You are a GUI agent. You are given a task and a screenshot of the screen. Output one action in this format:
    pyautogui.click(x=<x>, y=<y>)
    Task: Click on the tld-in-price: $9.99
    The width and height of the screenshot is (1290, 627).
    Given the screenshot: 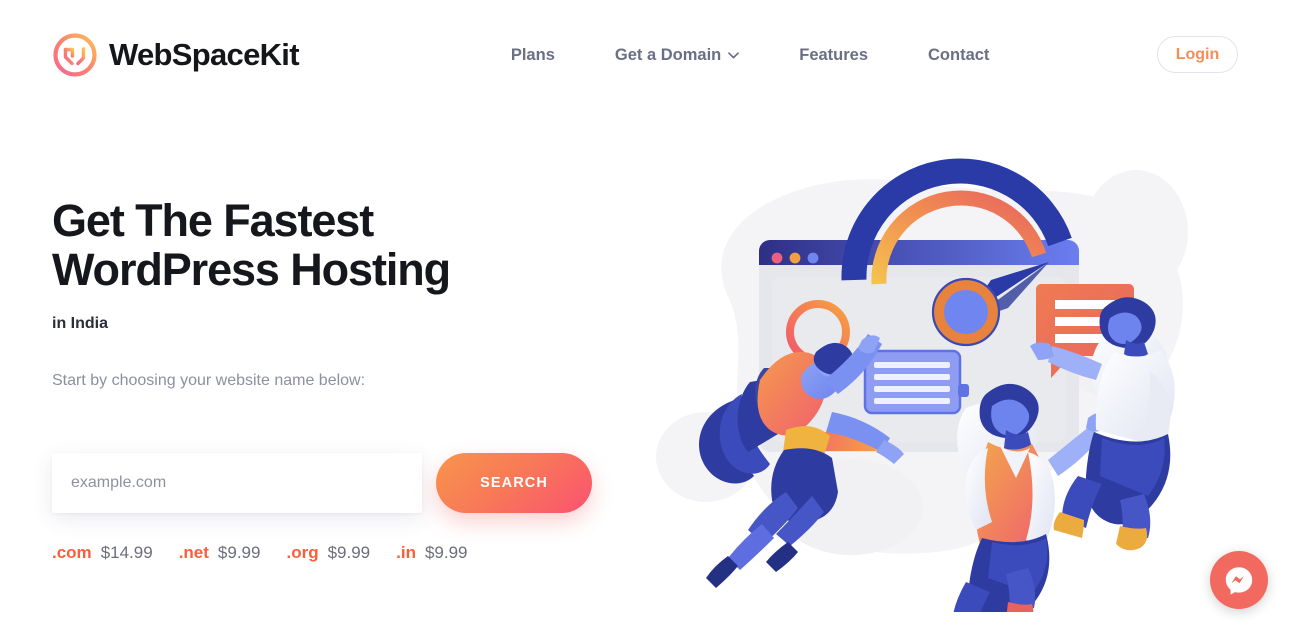 What is the action you would take?
    pyautogui.click(x=446, y=552)
    